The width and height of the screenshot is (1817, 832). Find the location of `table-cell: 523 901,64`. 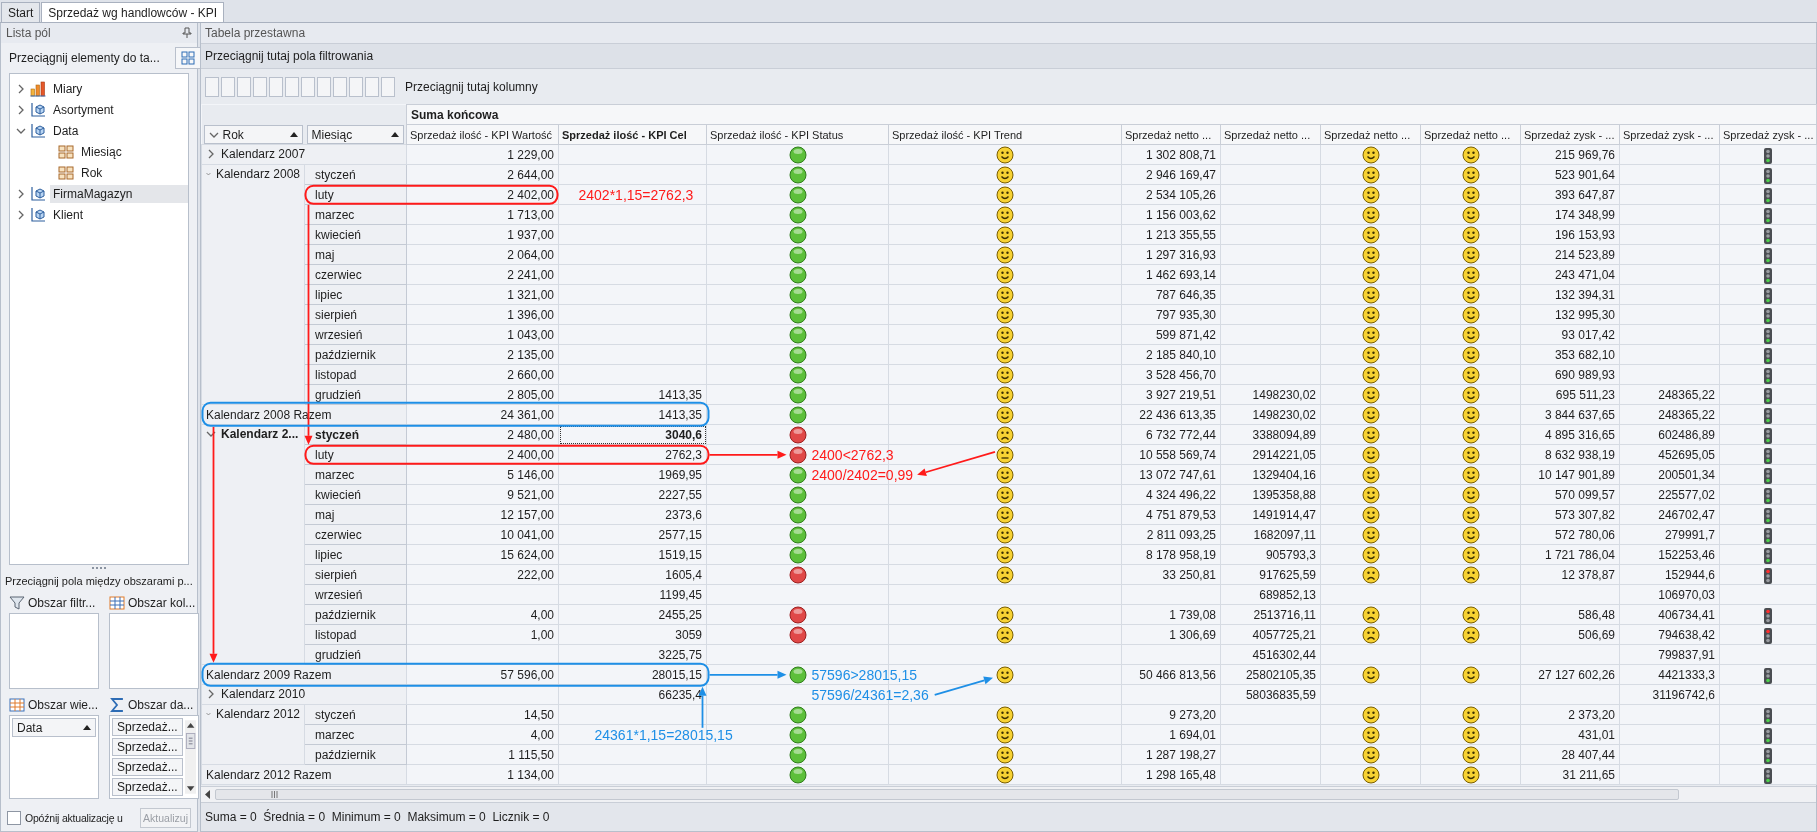

table-cell: 523 901,64 is located at coordinates (1570, 174).